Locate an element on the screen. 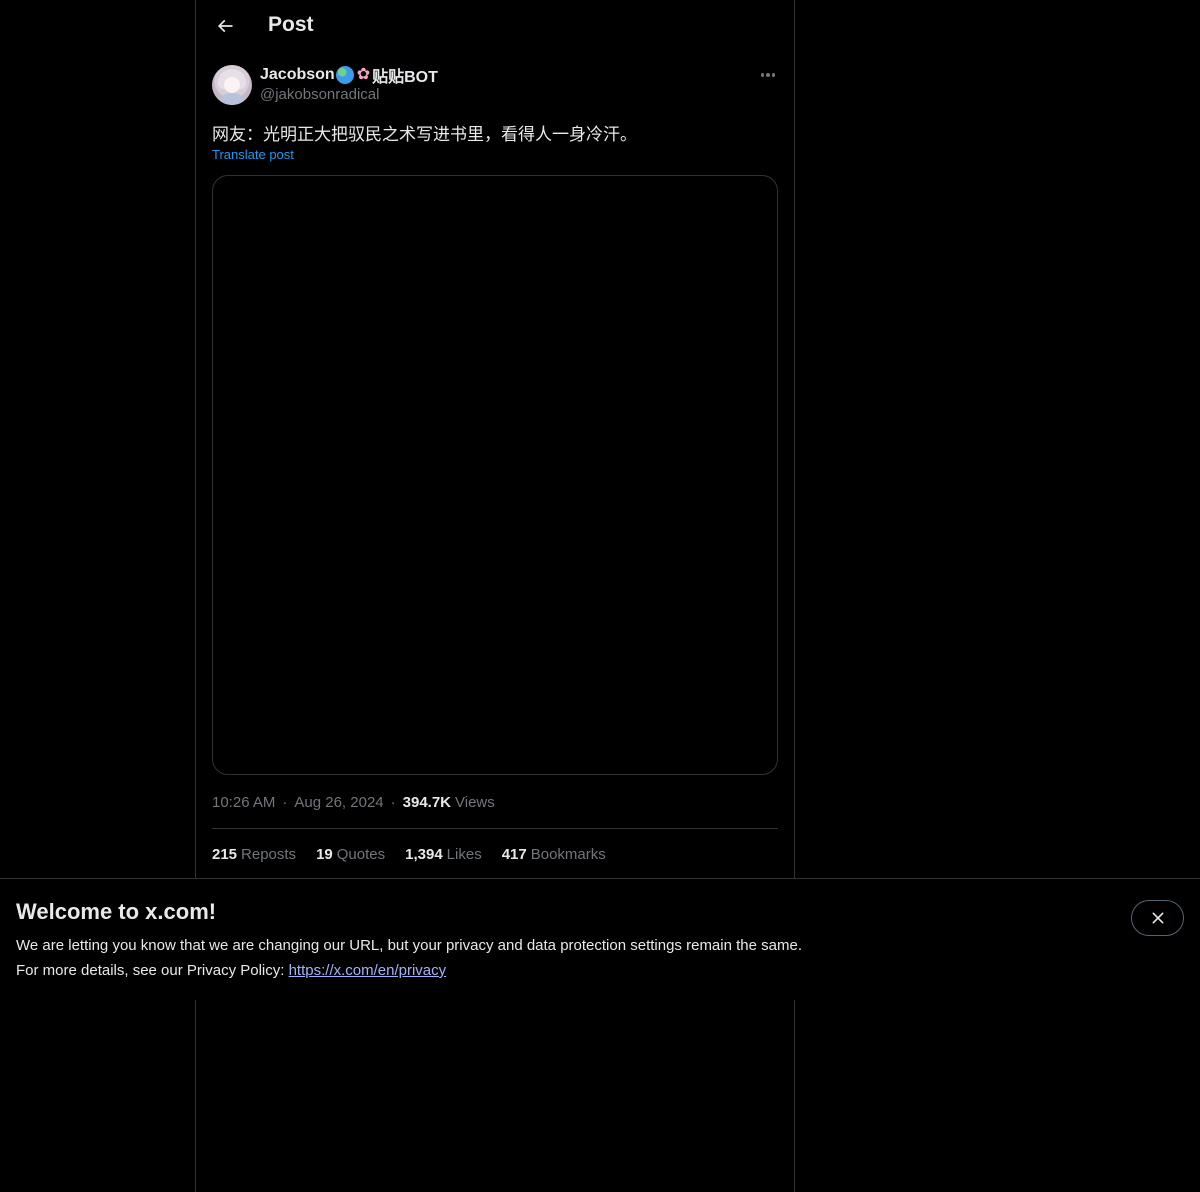 The image size is (1200, 1192). post-meta: 10:26 AM · Aug 26, 2024 · 394.7K Views is located at coordinates (353, 802).